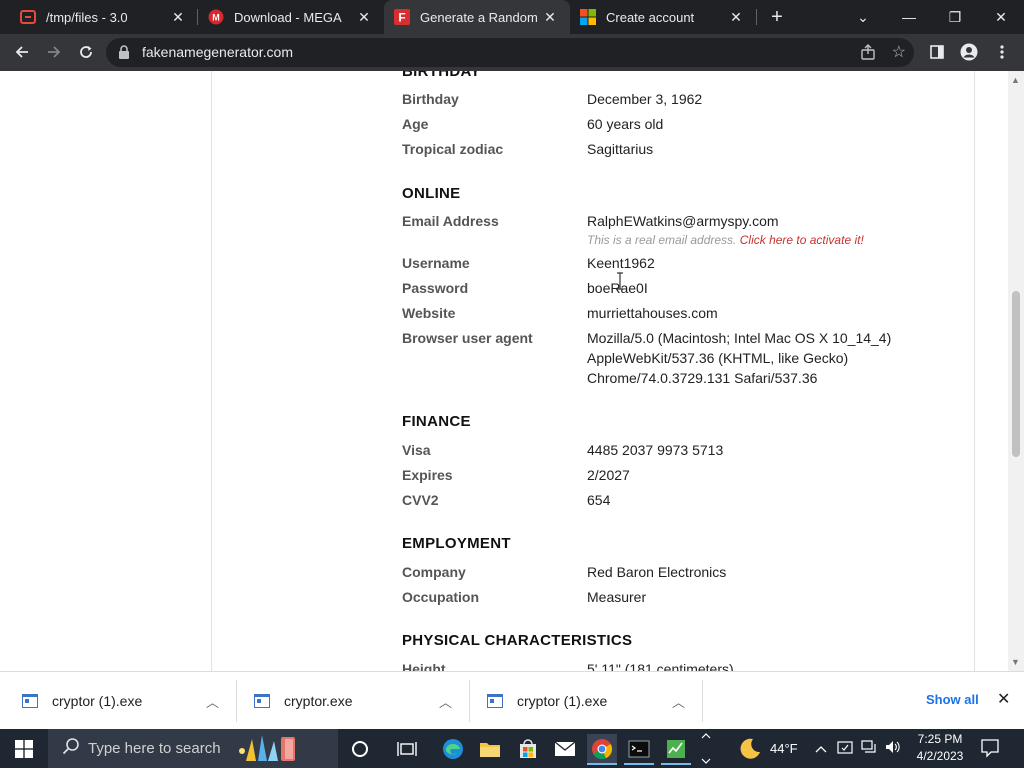 The height and width of the screenshot is (773, 1024). What do you see at coordinates (1002, 52) in the screenshot?
I see `menu-kebab-icon` at bounding box center [1002, 52].